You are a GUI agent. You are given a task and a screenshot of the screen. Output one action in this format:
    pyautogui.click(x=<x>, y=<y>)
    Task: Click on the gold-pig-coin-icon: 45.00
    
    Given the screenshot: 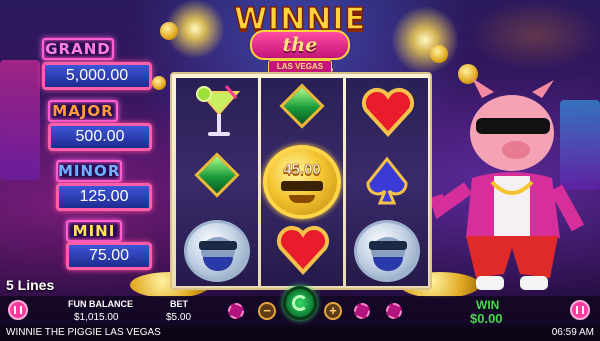 What is the action you would take?
    pyautogui.click(x=302, y=182)
    